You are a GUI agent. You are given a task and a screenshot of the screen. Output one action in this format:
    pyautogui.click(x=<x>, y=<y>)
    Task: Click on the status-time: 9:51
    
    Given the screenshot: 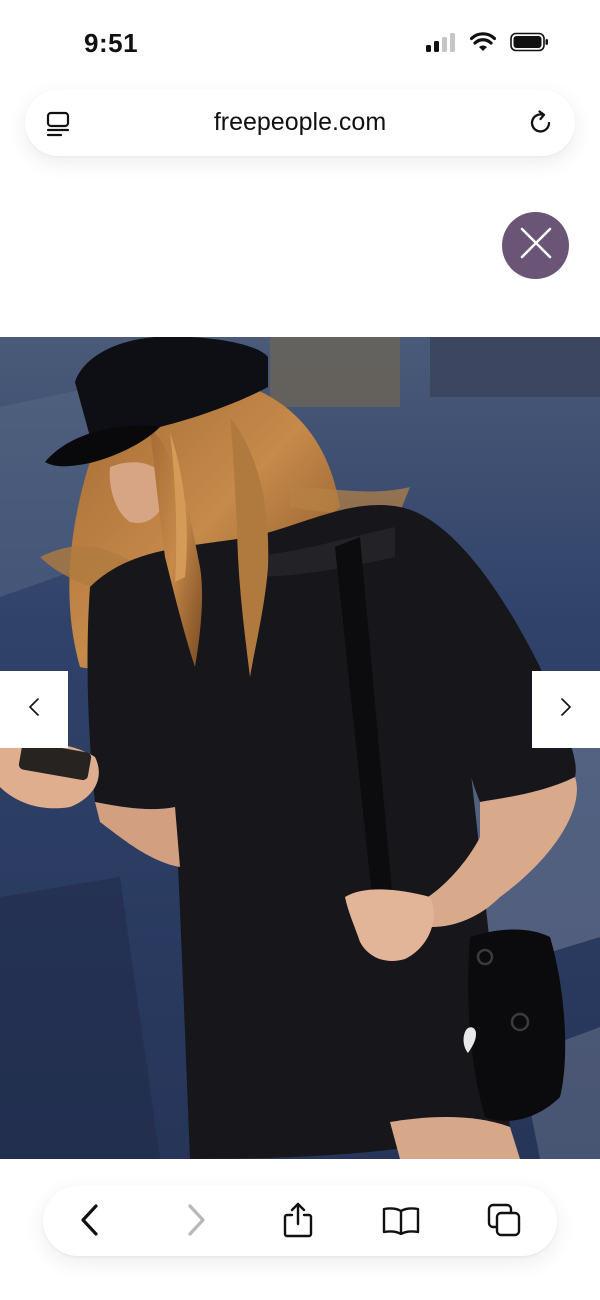 What is the action you would take?
    pyautogui.click(x=111, y=43)
    